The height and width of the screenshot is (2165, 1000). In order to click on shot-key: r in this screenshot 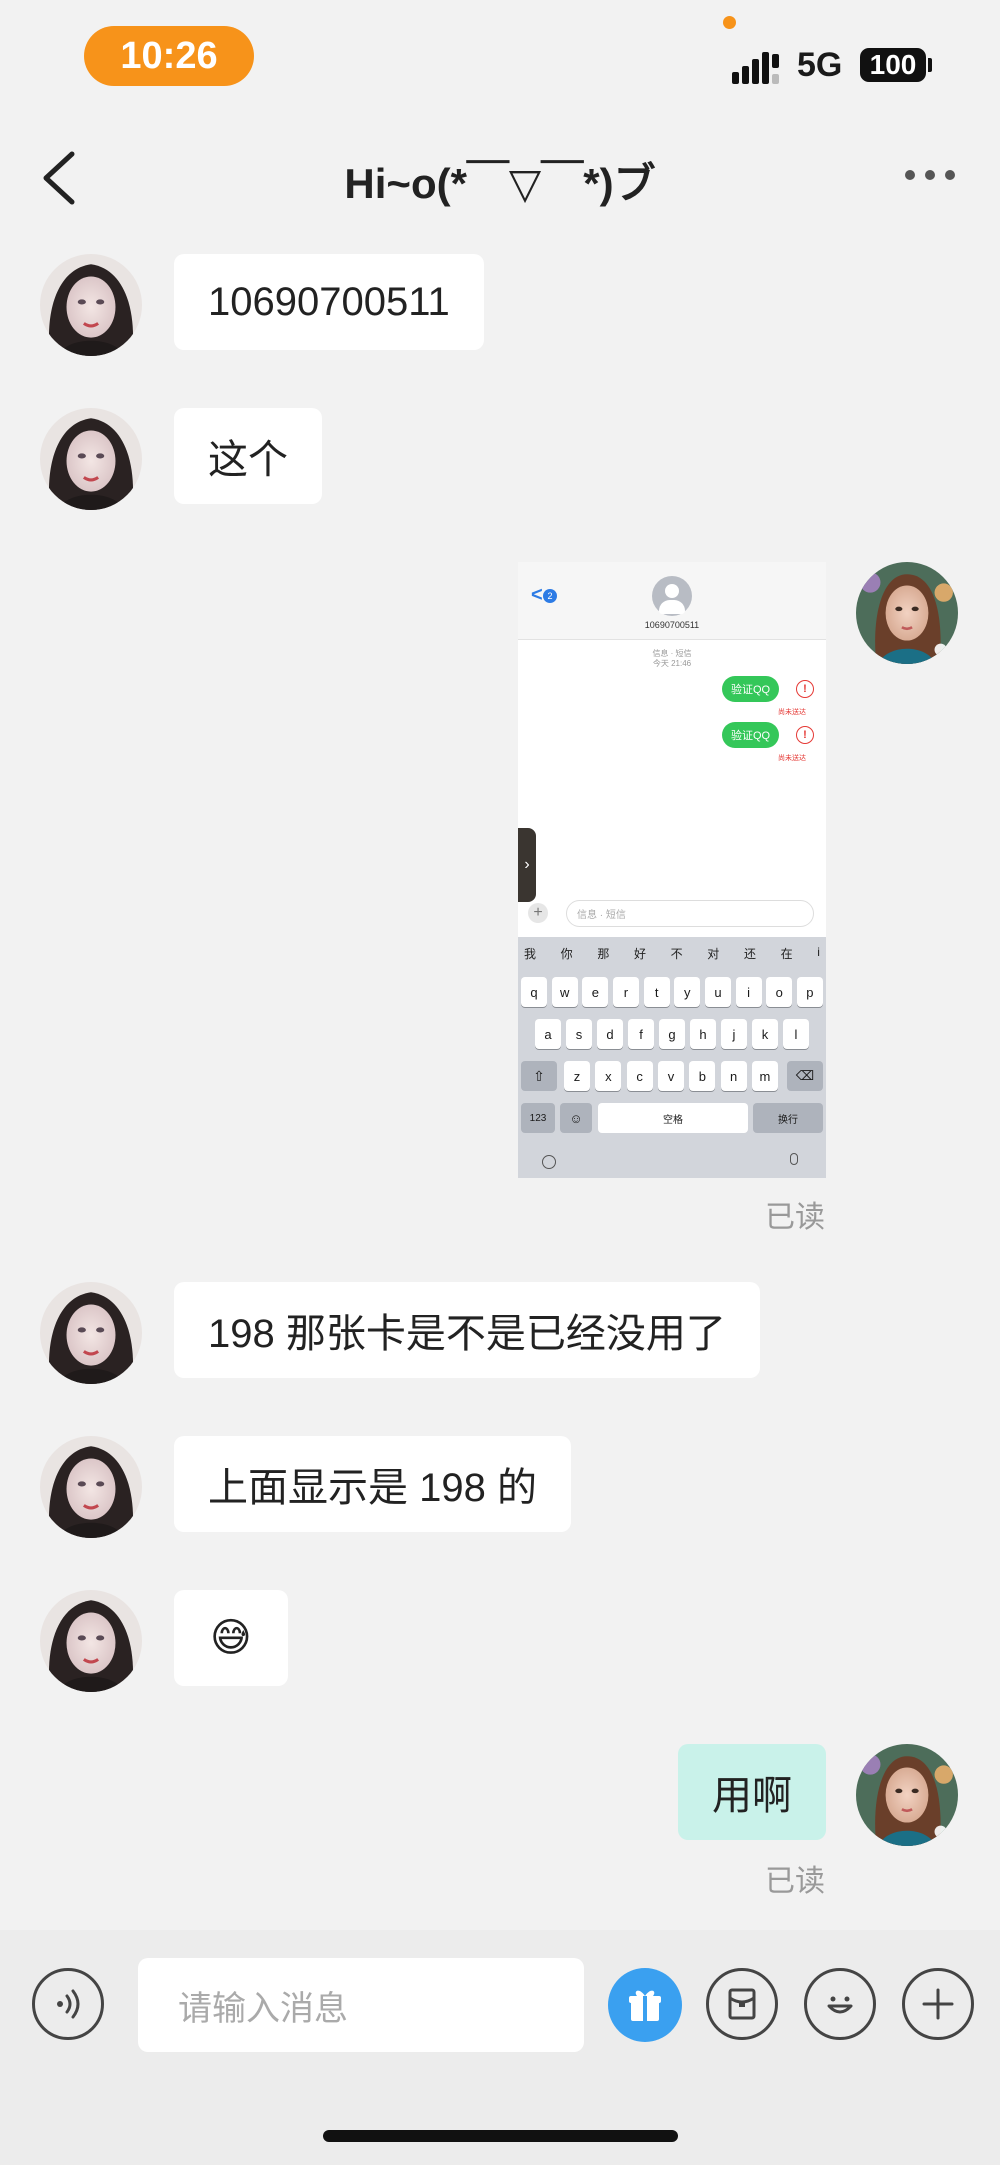, I will do `click(625, 992)`.